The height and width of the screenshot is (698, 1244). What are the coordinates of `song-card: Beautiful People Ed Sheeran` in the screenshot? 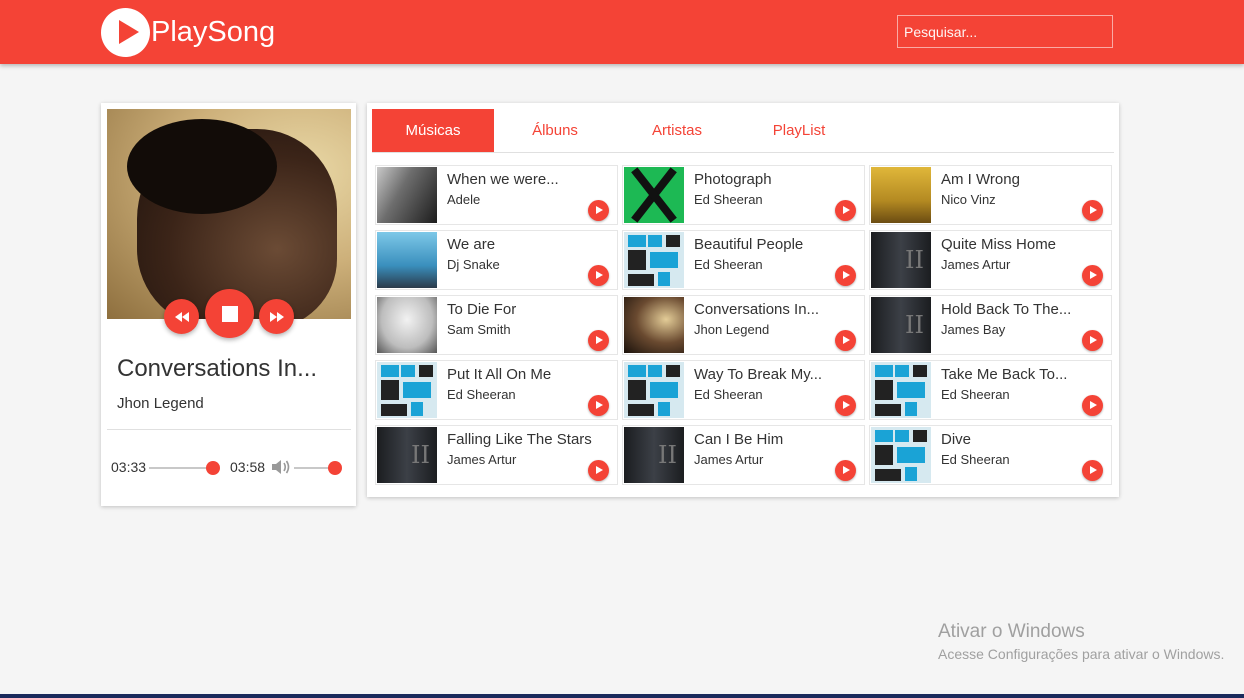 It's located at (743, 260).